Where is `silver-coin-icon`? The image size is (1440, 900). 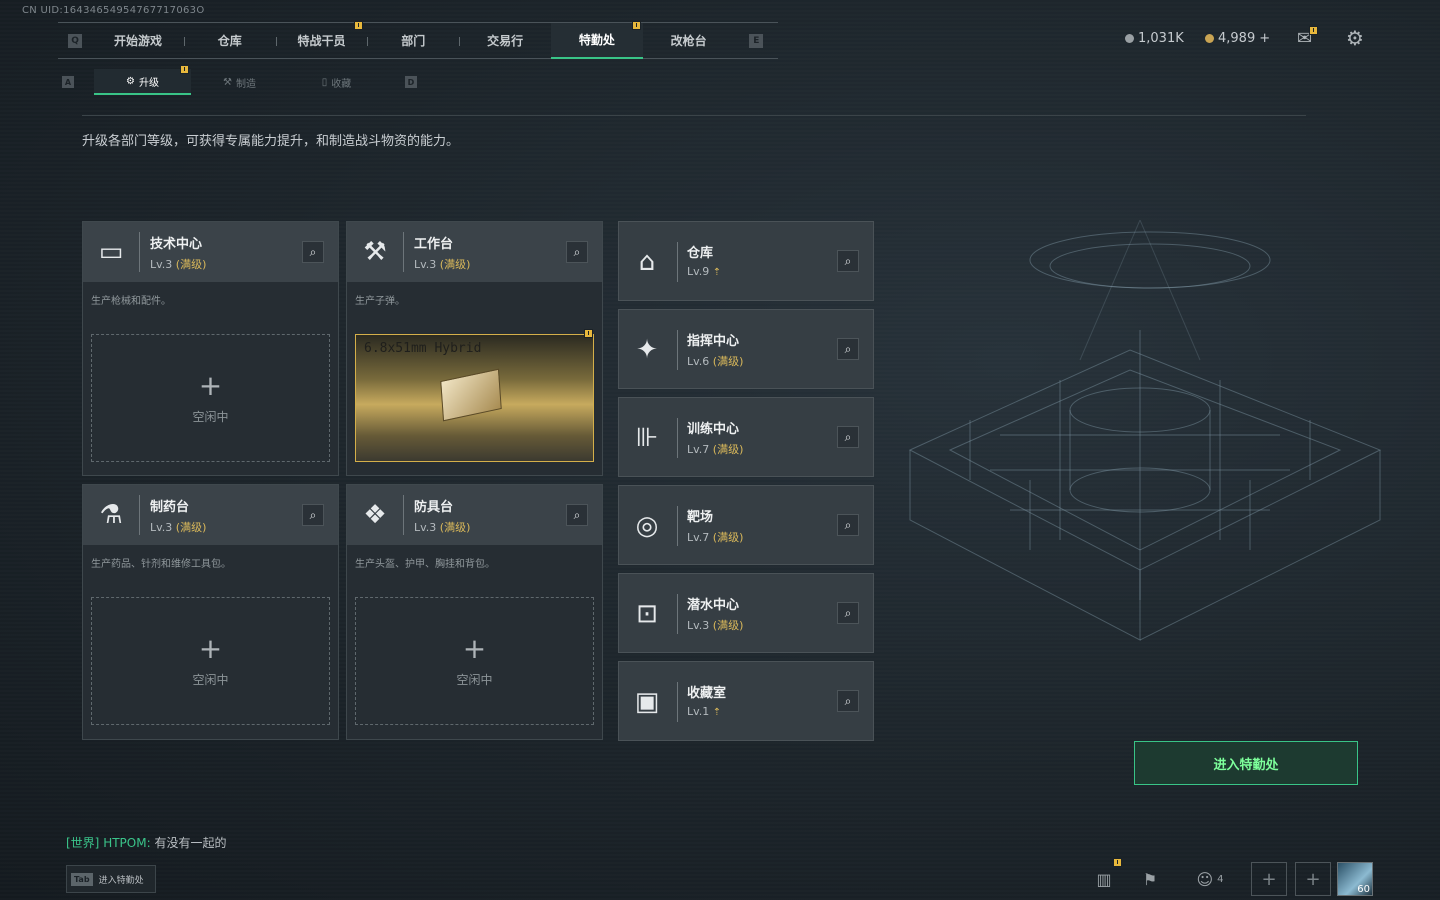 silver-coin-icon is located at coordinates (1129, 38).